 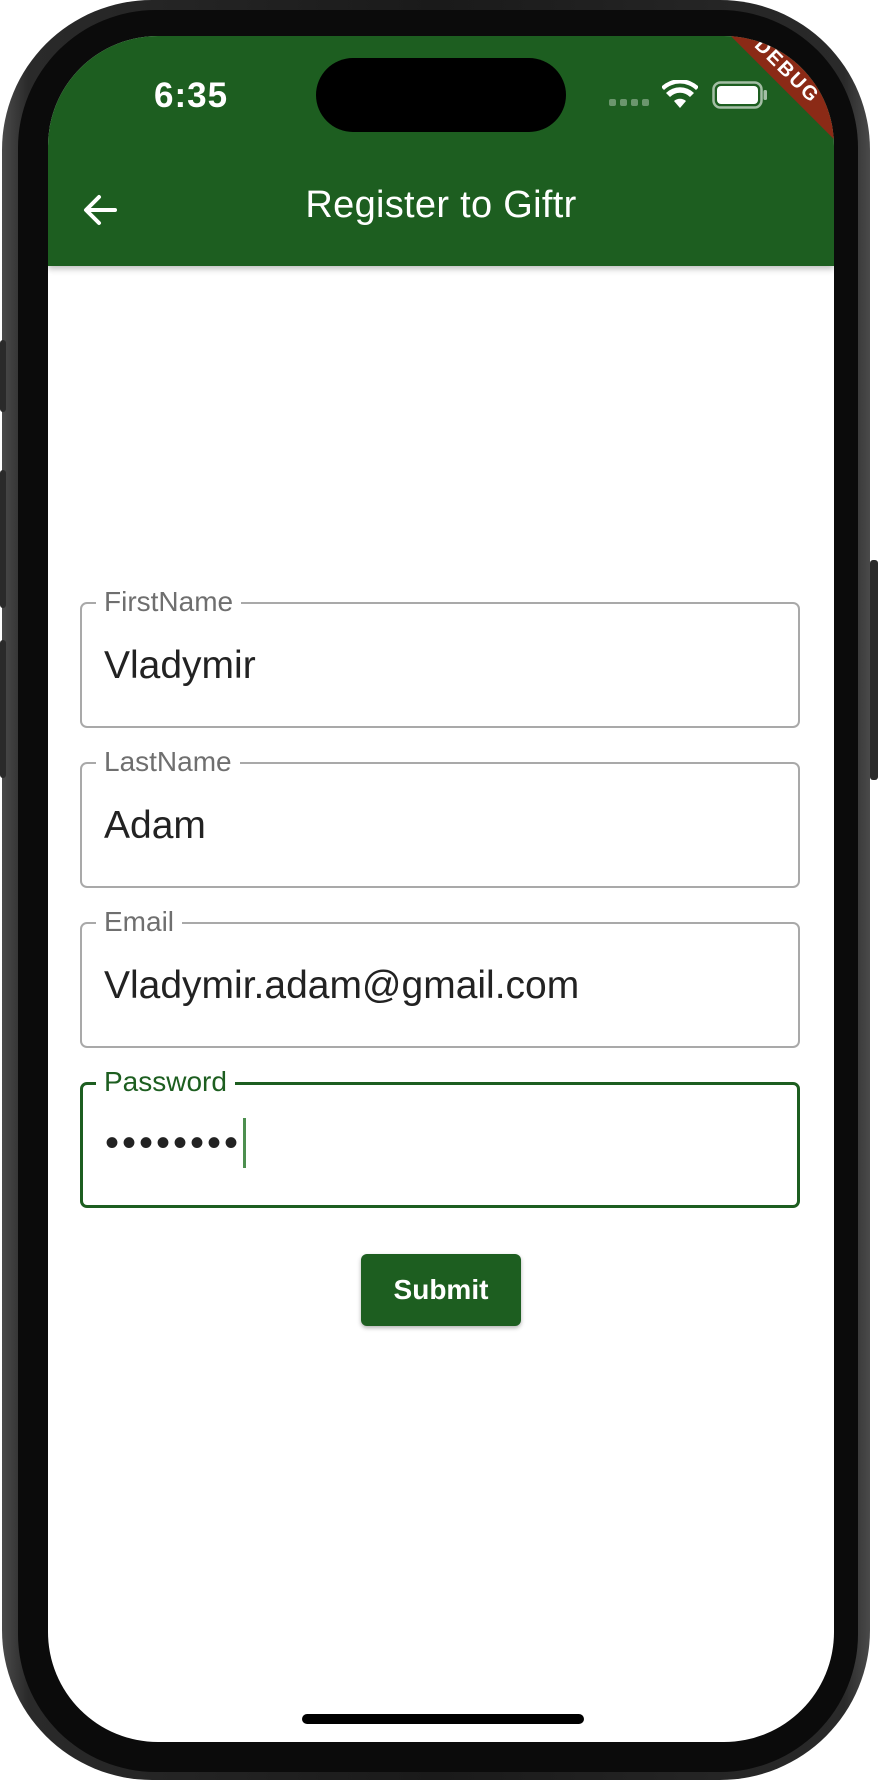 I want to click on dynamic-island, so click(x=441, y=95).